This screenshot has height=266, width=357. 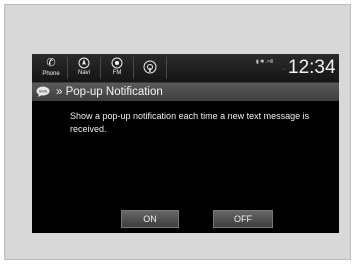 I want to click on page-title: » Pop-up Notification, so click(x=109, y=92).